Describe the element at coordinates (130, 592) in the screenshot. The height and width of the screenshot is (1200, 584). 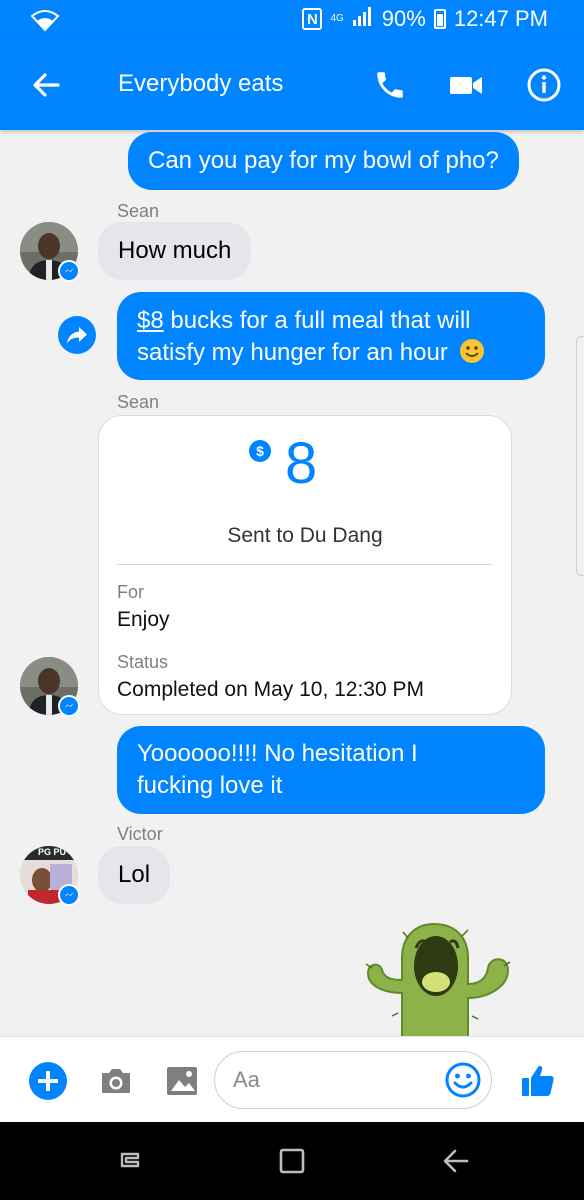
I see `payment-for-label: For` at that location.